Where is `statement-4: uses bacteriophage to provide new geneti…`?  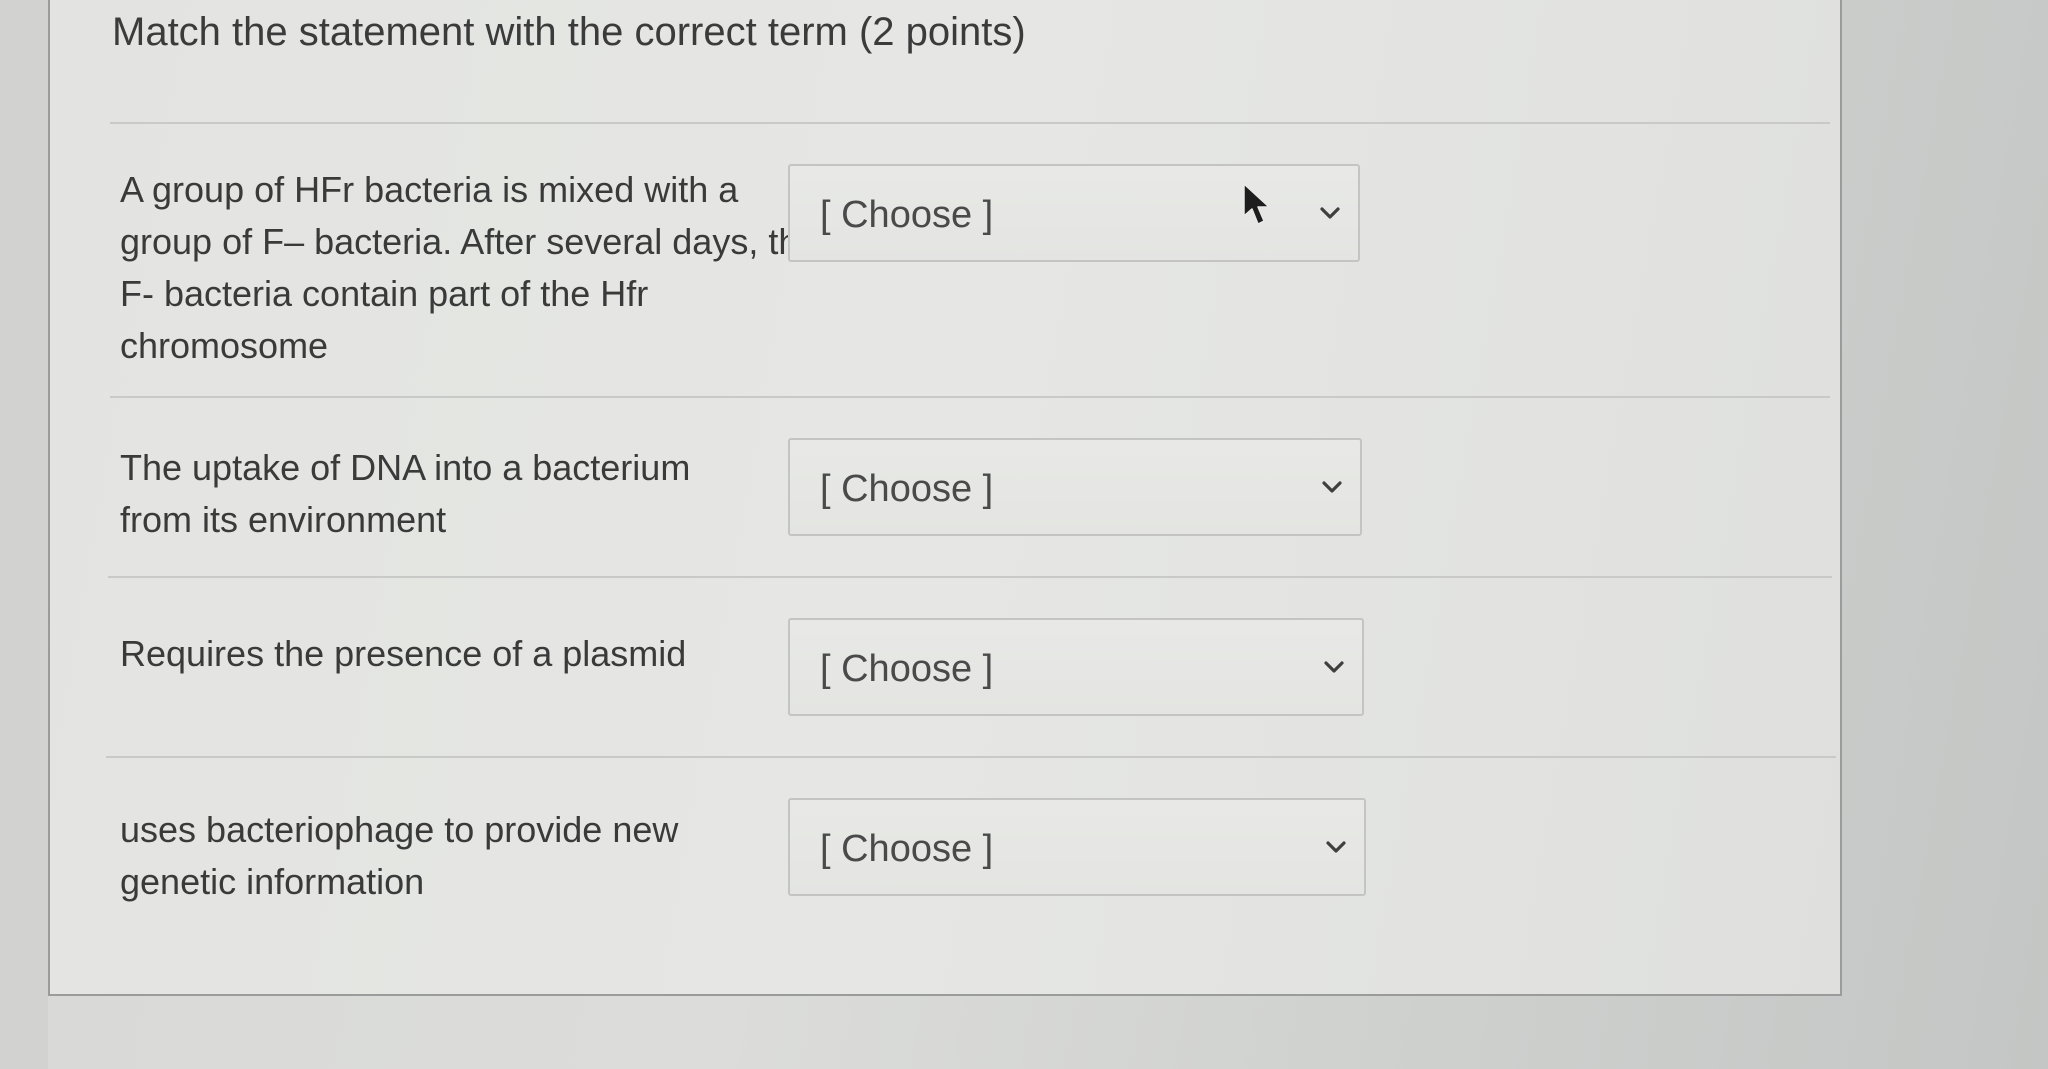
statement-4: uses bacteriophage to provide new geneti… is located at coordinates (399, 855).